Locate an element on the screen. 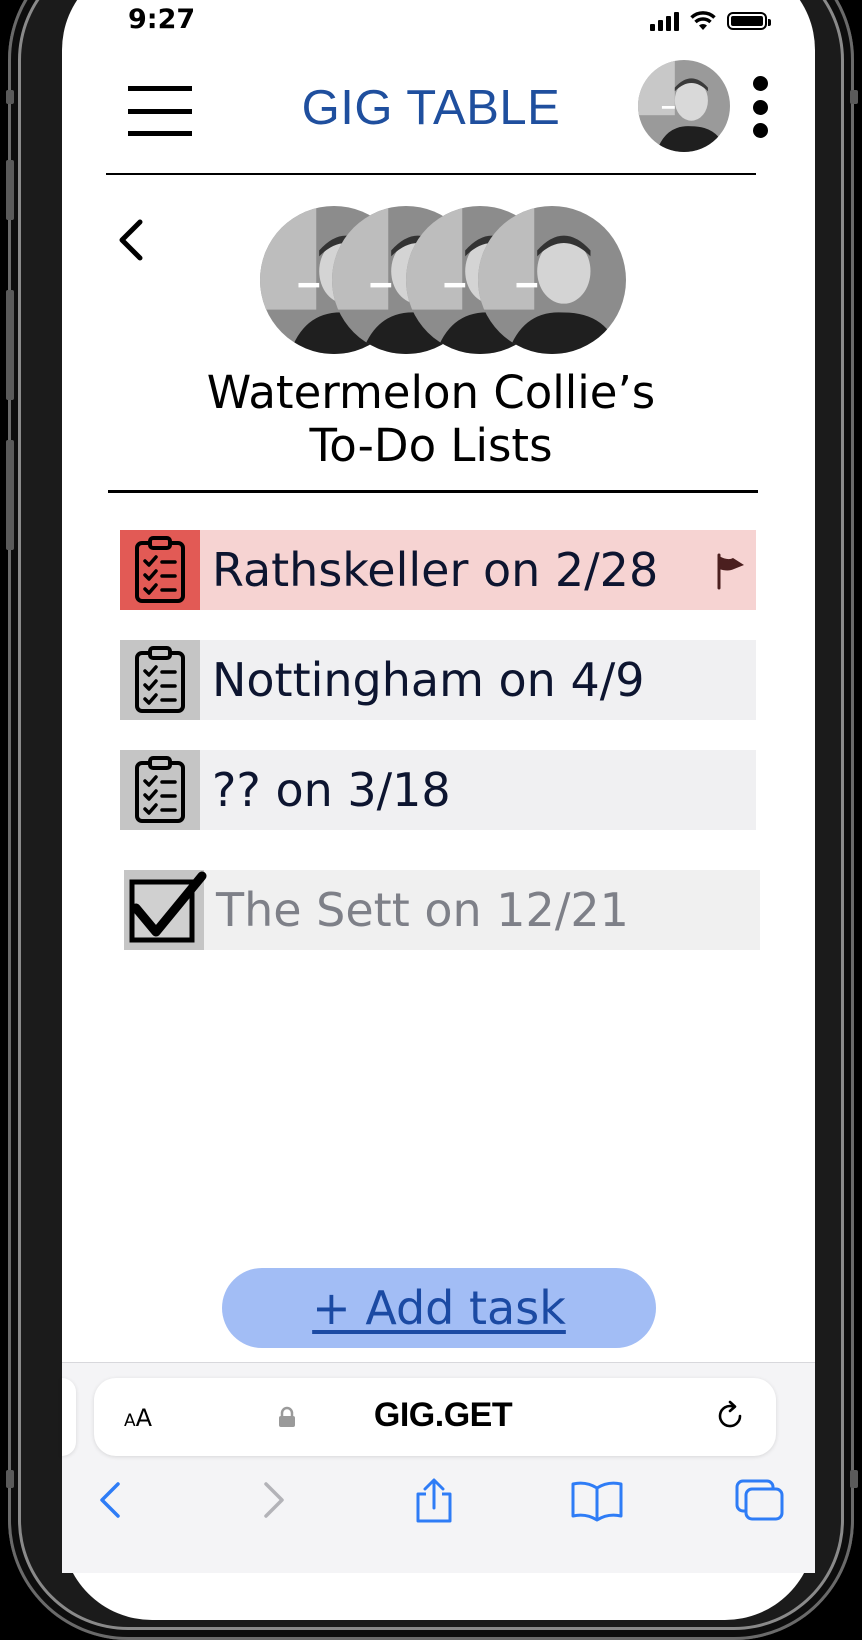  battery-icon is located at coordinates (749, 21).